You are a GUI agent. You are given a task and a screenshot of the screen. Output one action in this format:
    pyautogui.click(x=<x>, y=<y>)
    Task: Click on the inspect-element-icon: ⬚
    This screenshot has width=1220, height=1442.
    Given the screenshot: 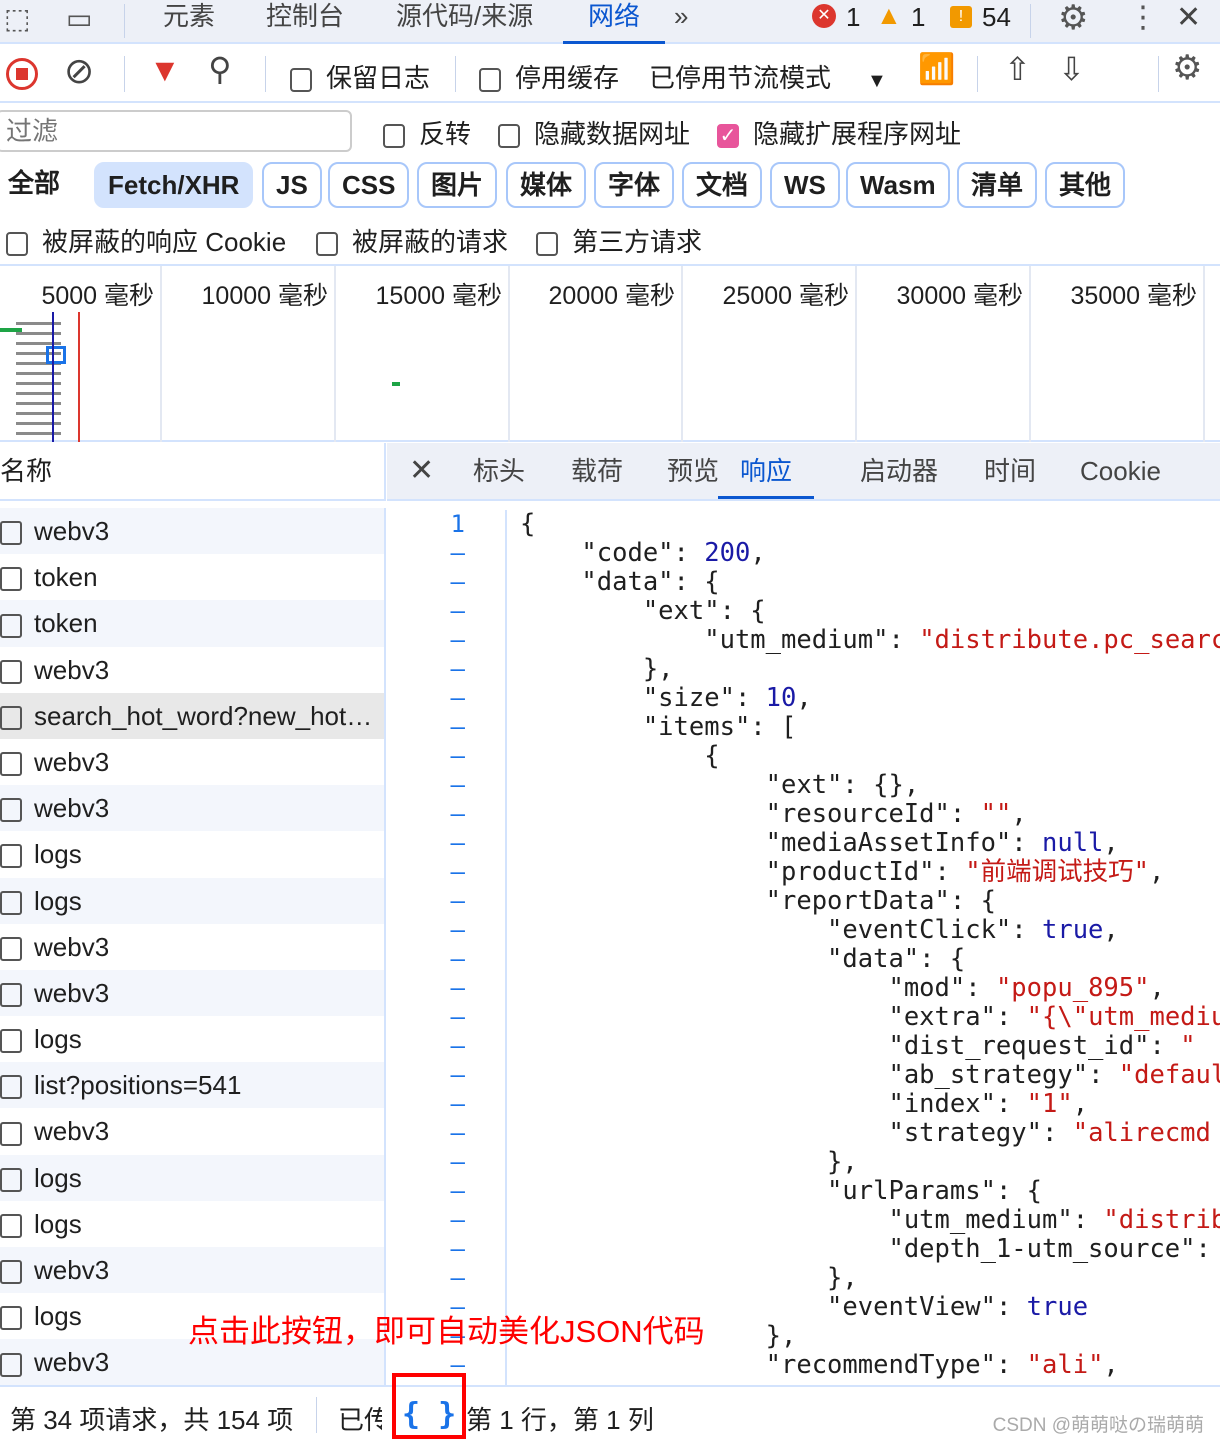 What is the action you would take?
    pyautogui.click(x=17, y=18)
    